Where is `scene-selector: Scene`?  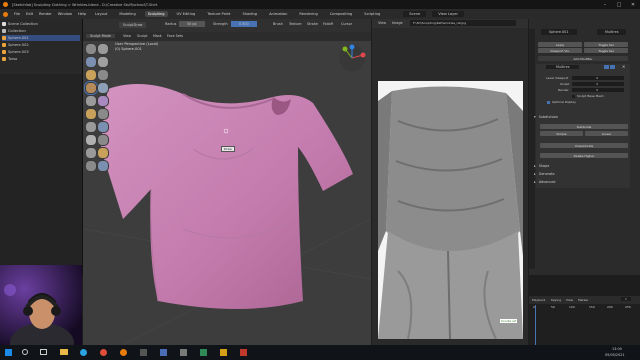
scene-selector: Scene is located at coordinates (415, 14).